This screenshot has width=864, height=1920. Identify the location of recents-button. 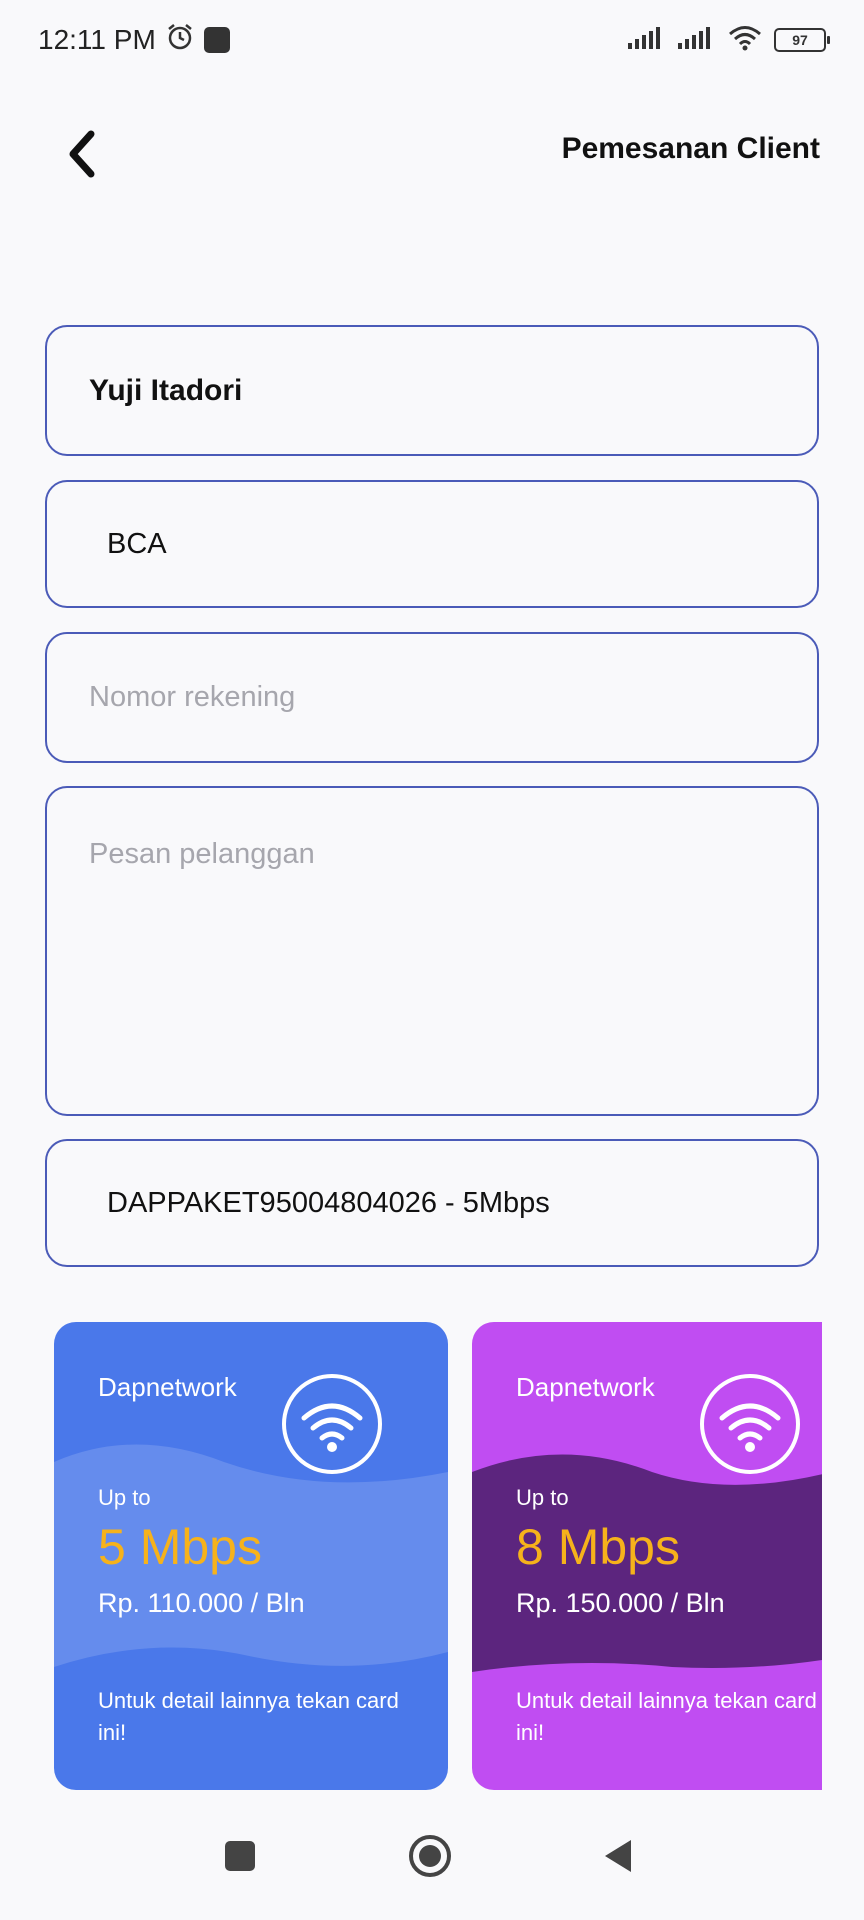
(240, 1858).